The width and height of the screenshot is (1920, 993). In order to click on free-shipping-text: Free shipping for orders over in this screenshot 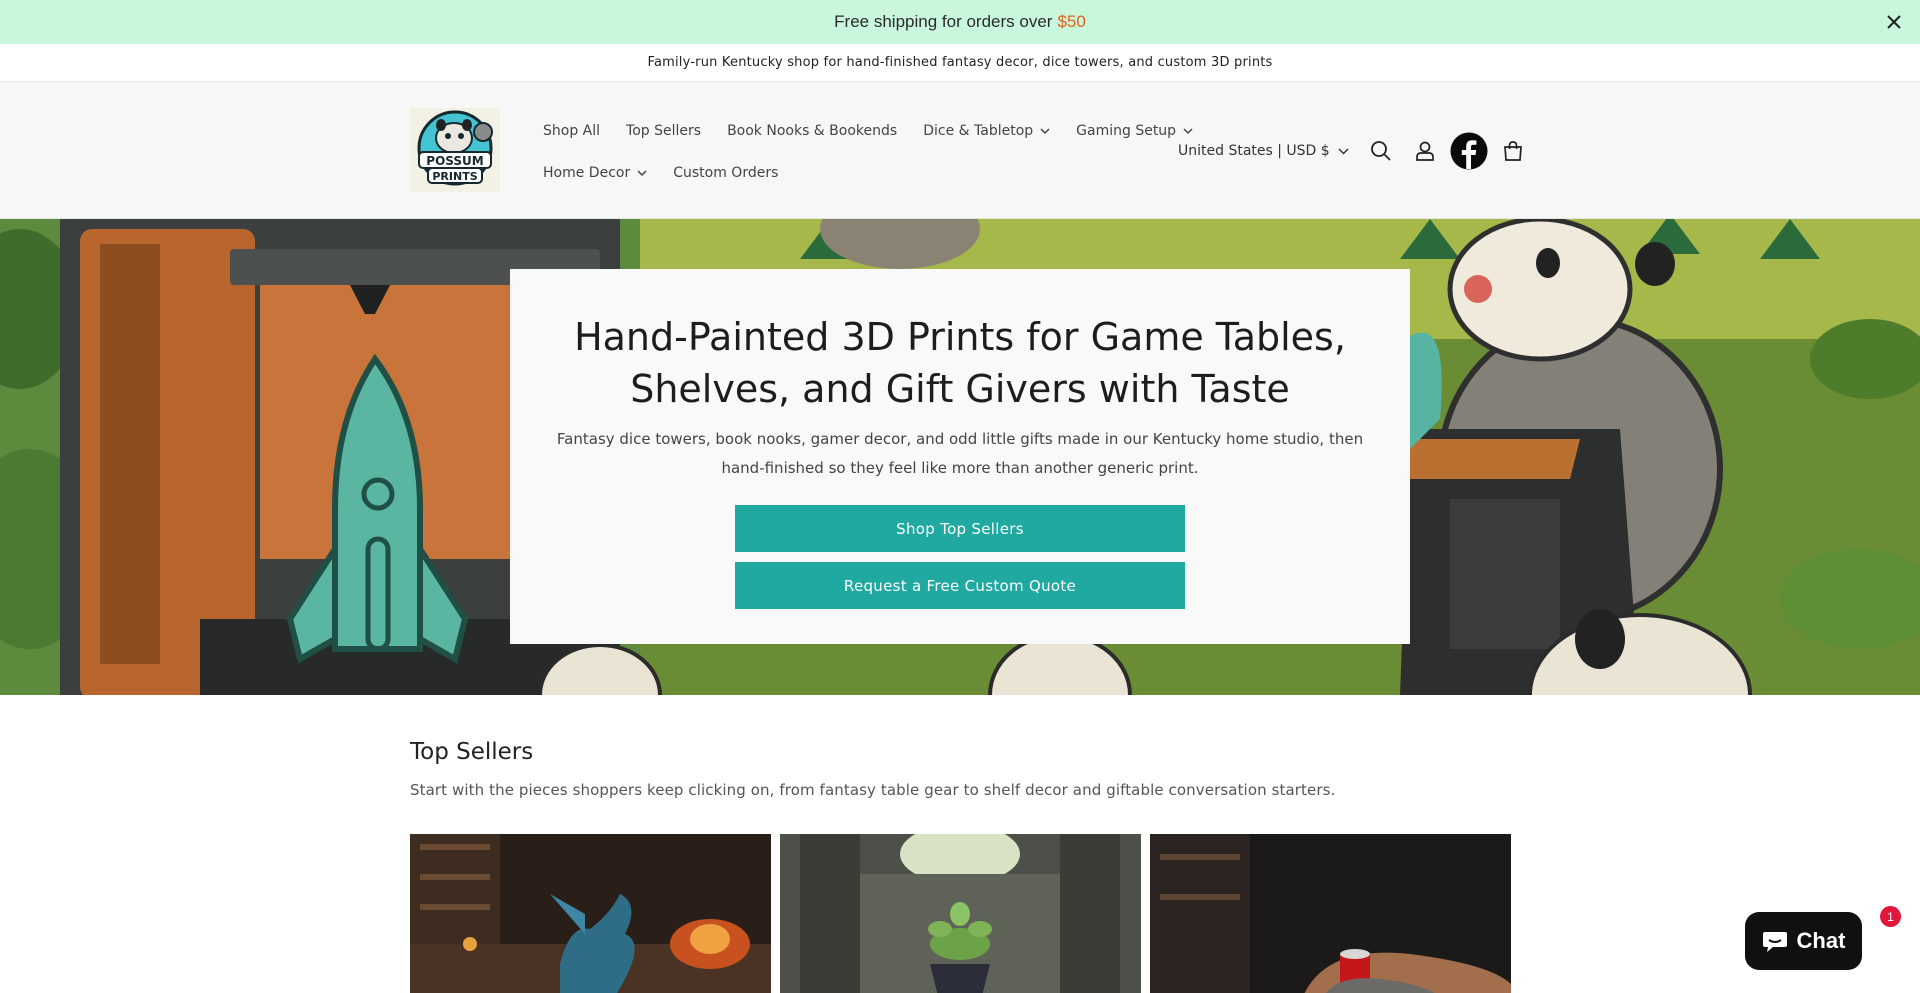, I will do `click(943, 21)`.